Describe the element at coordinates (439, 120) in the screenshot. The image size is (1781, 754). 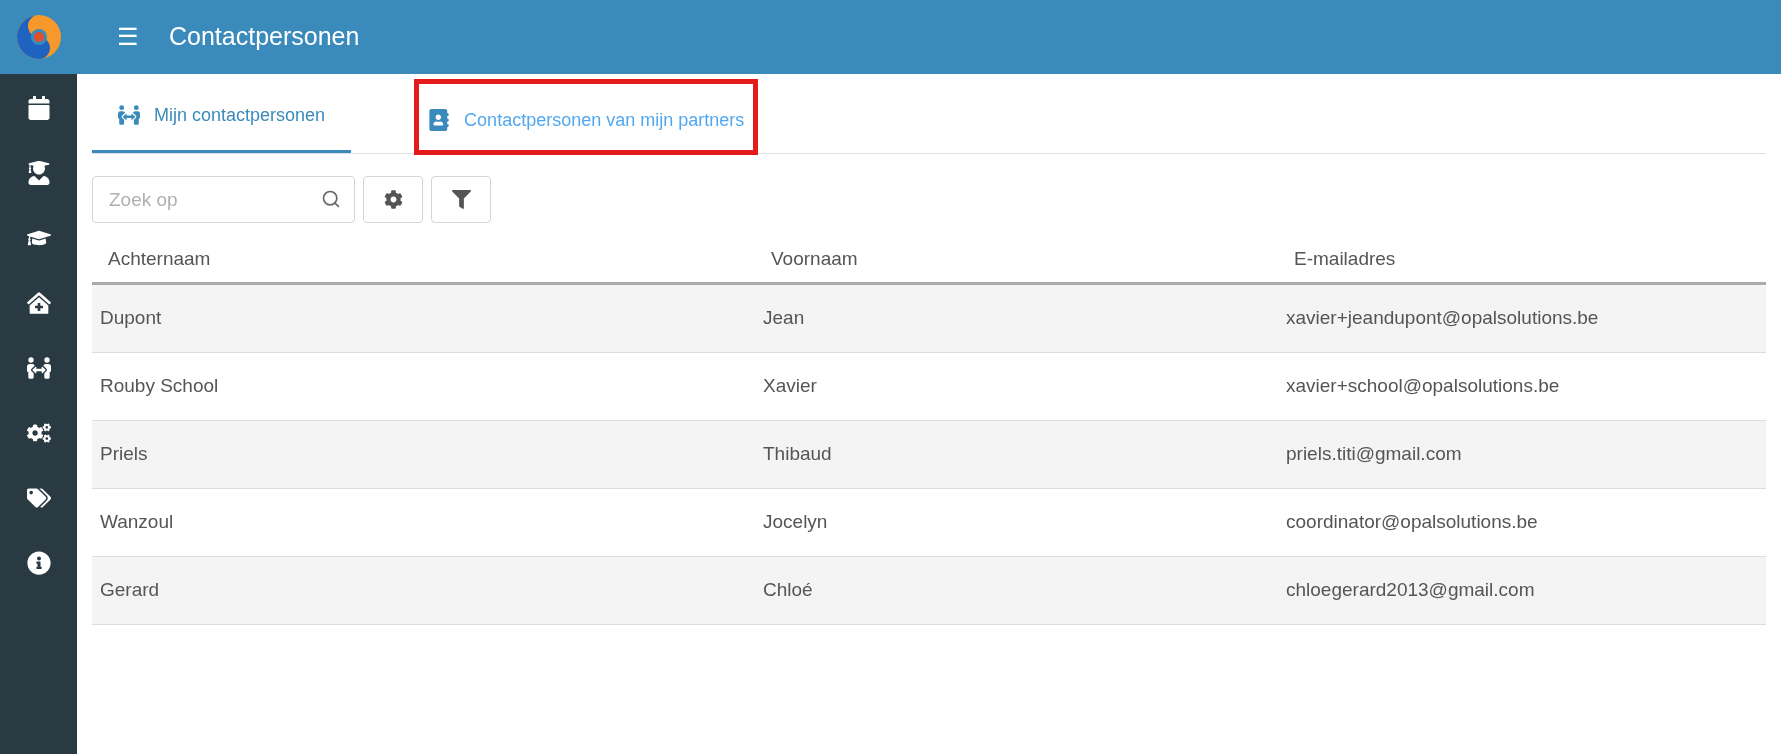
I see `address-book-icon` at that location.